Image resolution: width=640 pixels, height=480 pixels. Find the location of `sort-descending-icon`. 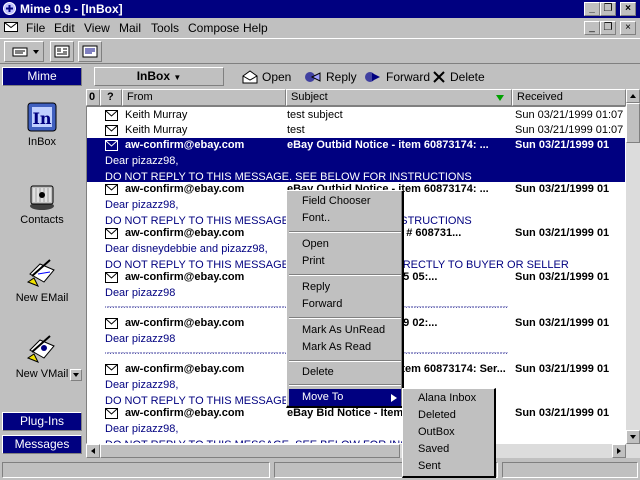

sort-descending-icon is located at coordinates (500, 98).